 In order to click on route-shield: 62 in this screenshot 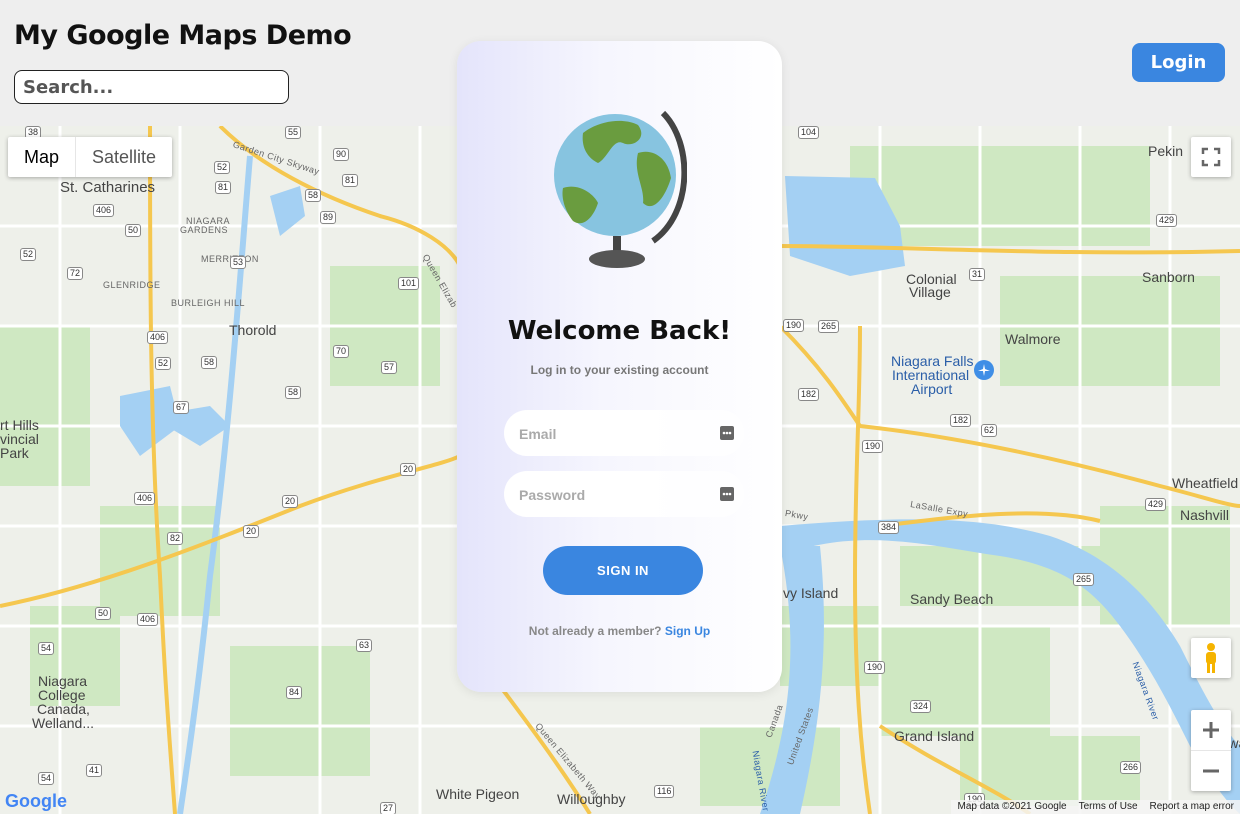, I will do `click(989, 430)`.